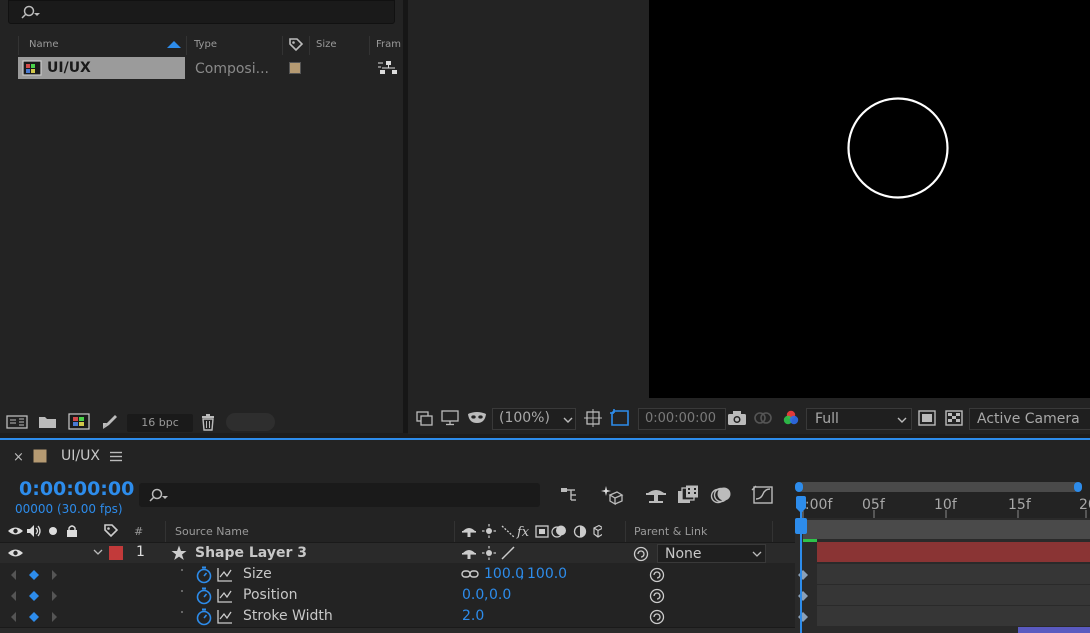  I want to click on solo-icon, so click(53, 531).